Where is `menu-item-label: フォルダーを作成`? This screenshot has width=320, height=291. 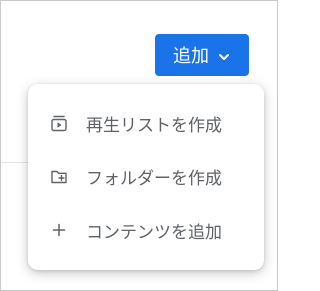
menu-item-label: フォルダーを作成 is located at coordinates (154, 178).